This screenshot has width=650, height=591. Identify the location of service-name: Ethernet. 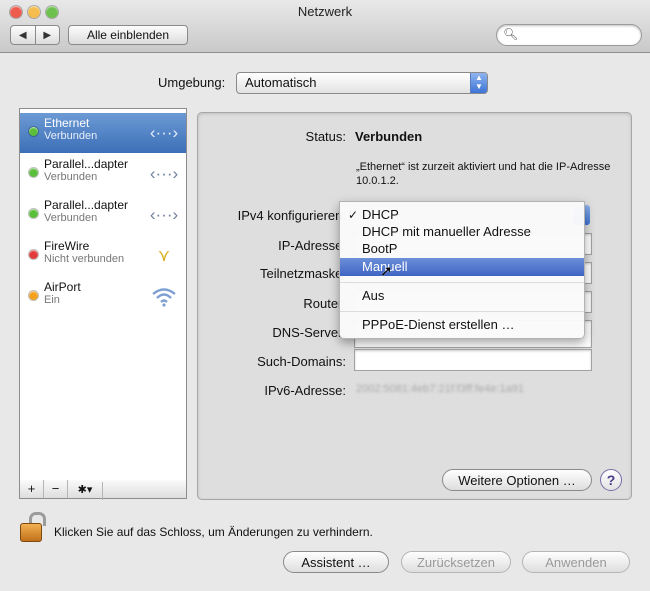
(67, 123).